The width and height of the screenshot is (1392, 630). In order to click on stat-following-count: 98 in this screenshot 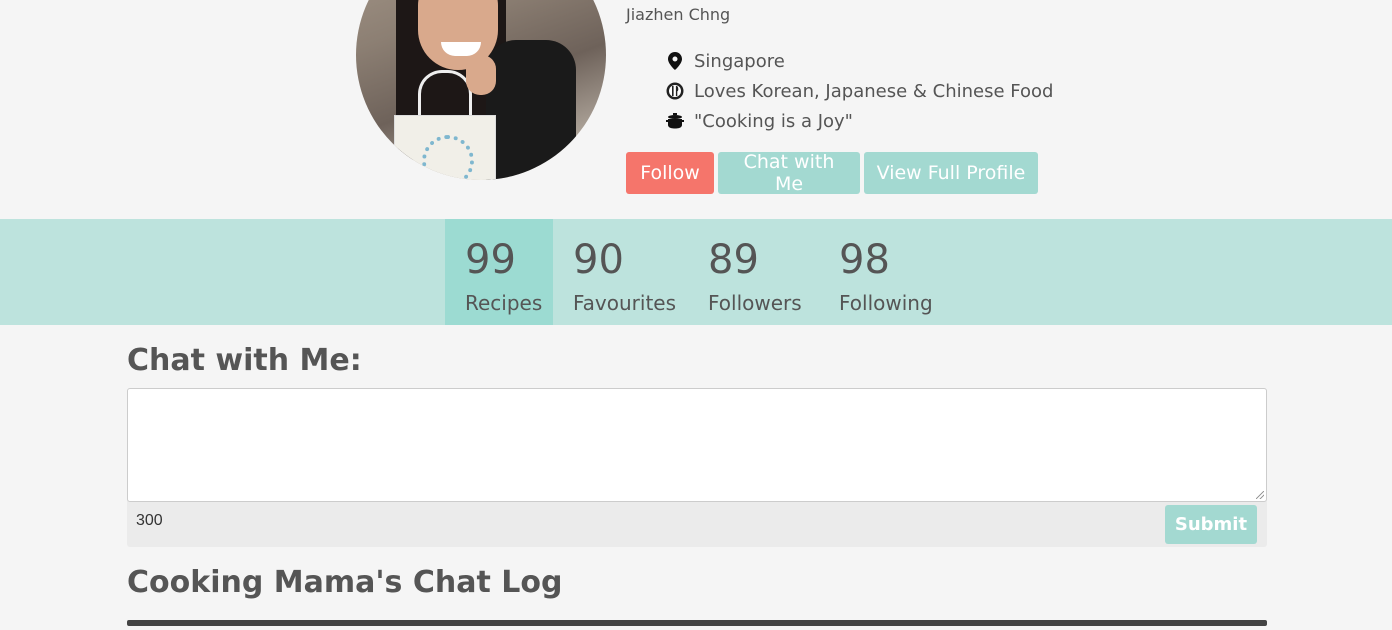, I will do `click(864, 260)`.